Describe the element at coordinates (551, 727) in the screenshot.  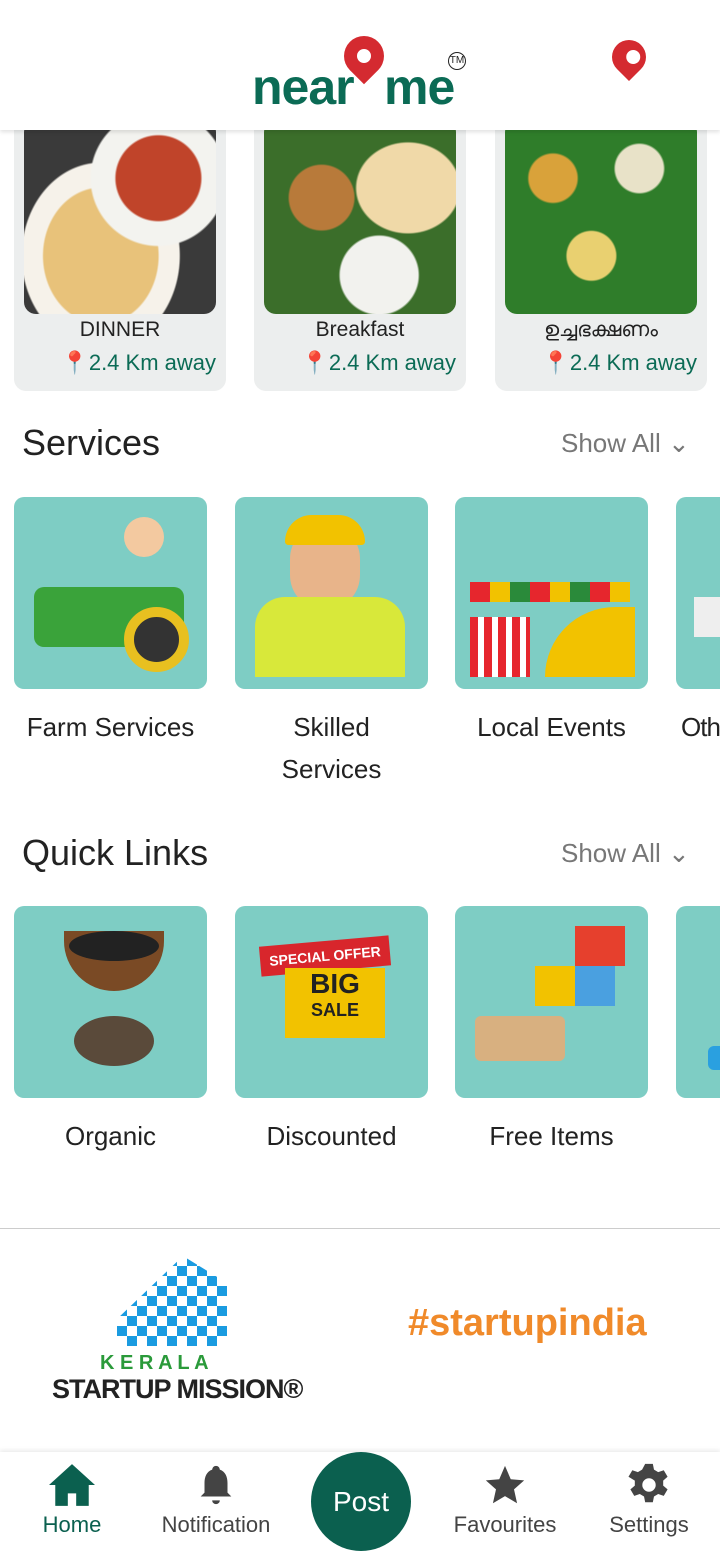
I see `tile-label: Local Events` at that location.